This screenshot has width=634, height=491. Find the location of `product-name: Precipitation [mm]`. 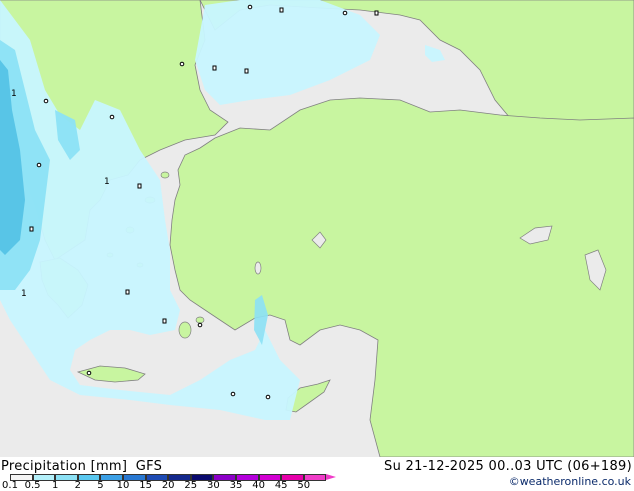

product-name: Precipitation [mm] is located at coordinates (64, 466).